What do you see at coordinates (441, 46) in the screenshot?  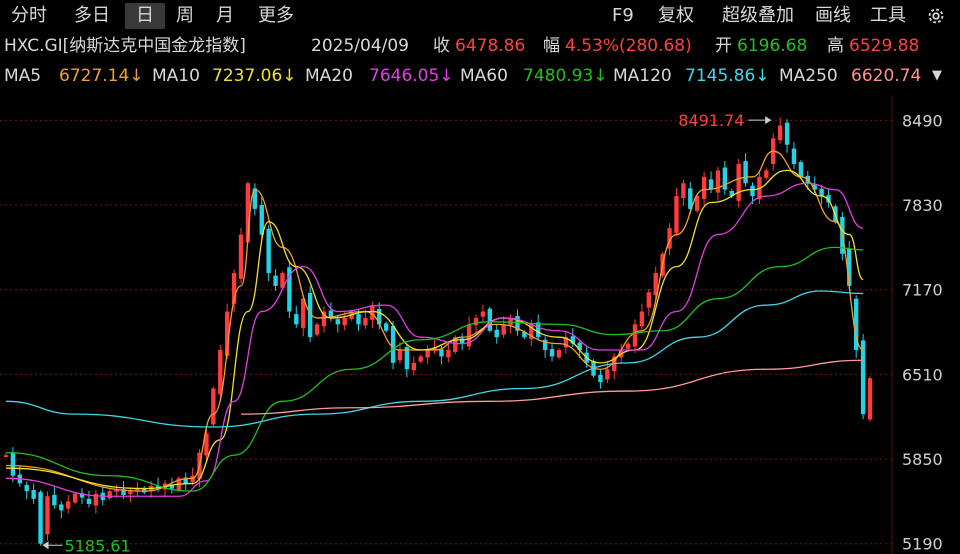 I see `close-label: 收` at bounding box center [441, 46].